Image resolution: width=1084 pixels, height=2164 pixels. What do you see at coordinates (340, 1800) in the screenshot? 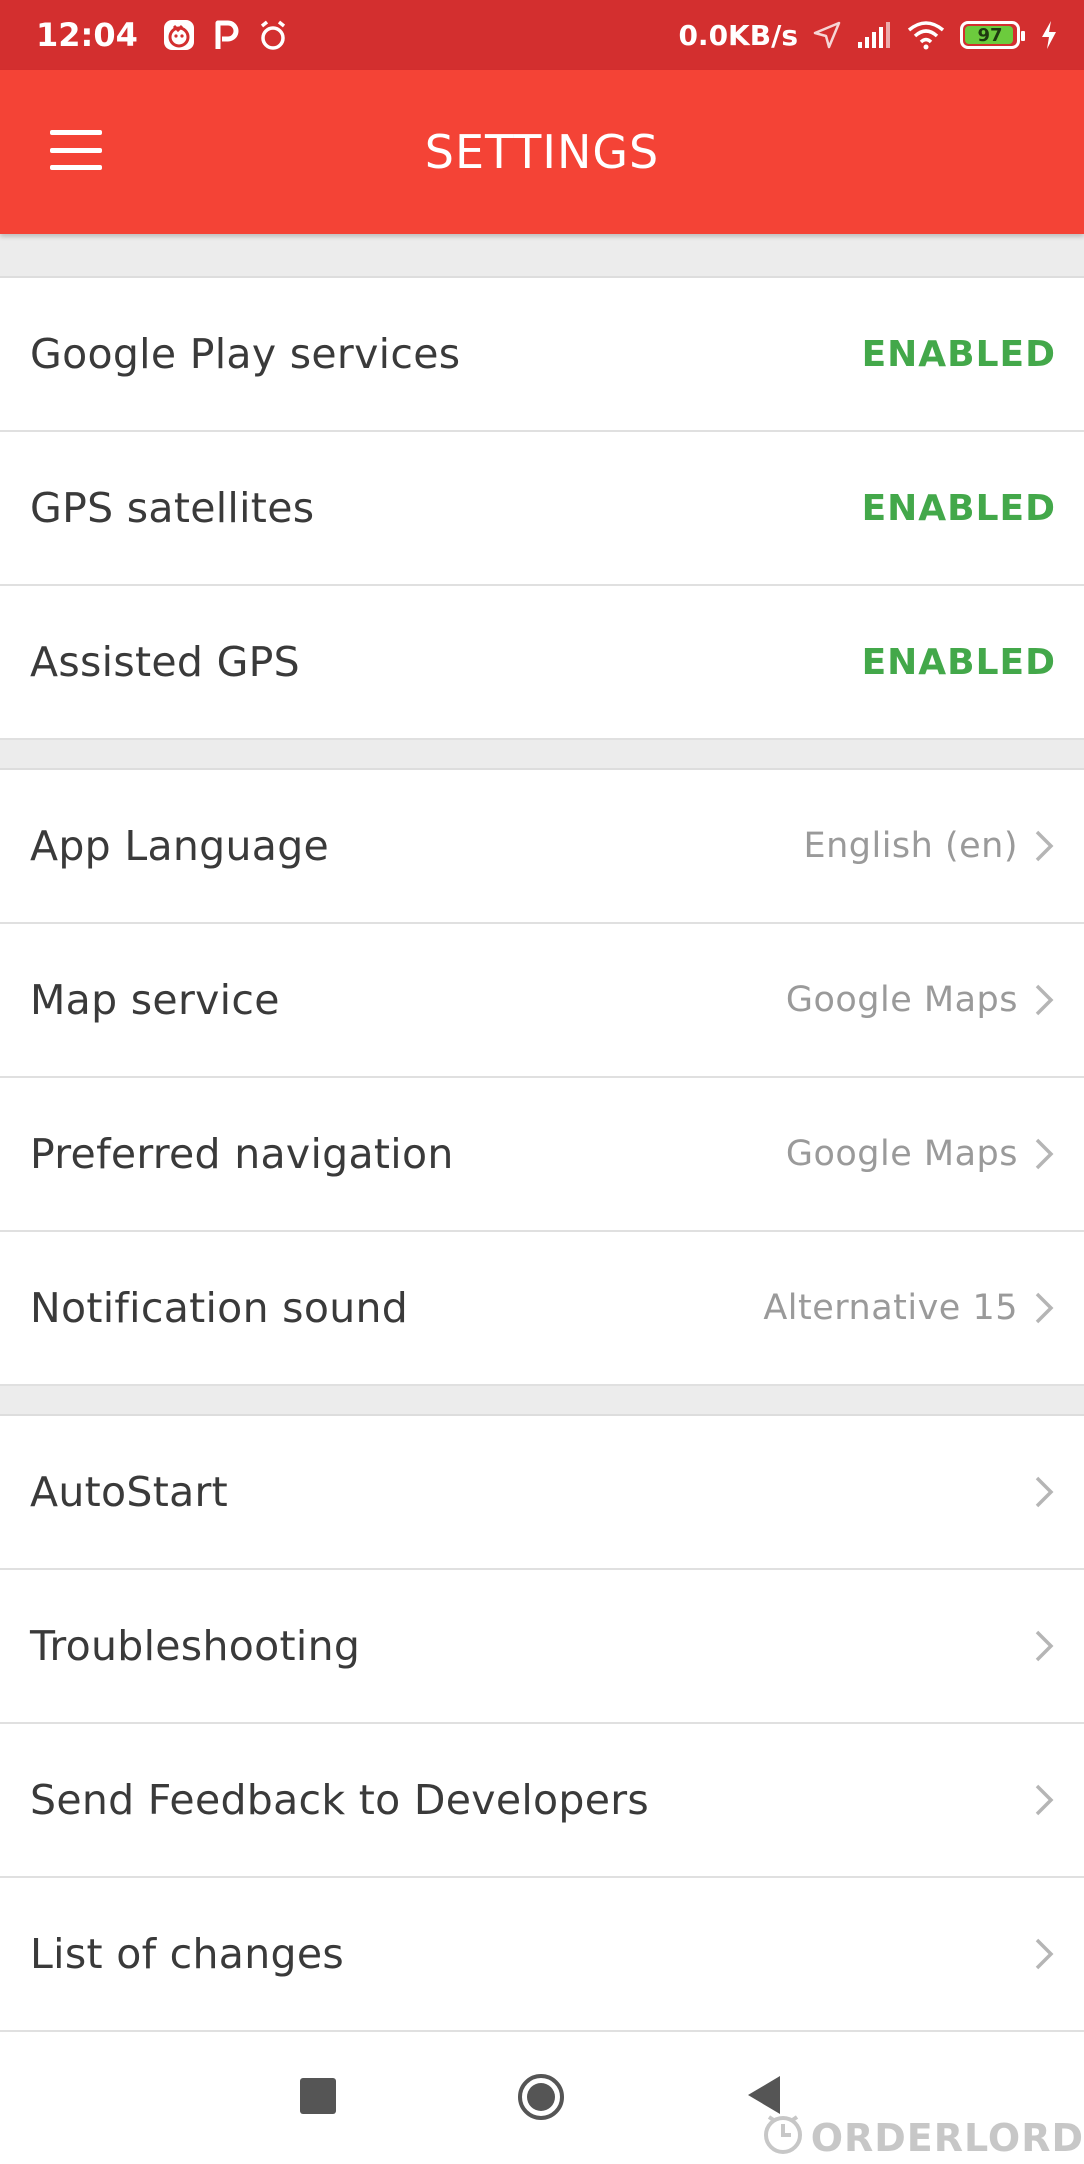
I see `setting-label: Send Feedback to Developers` at bounding box center [340, 1800].